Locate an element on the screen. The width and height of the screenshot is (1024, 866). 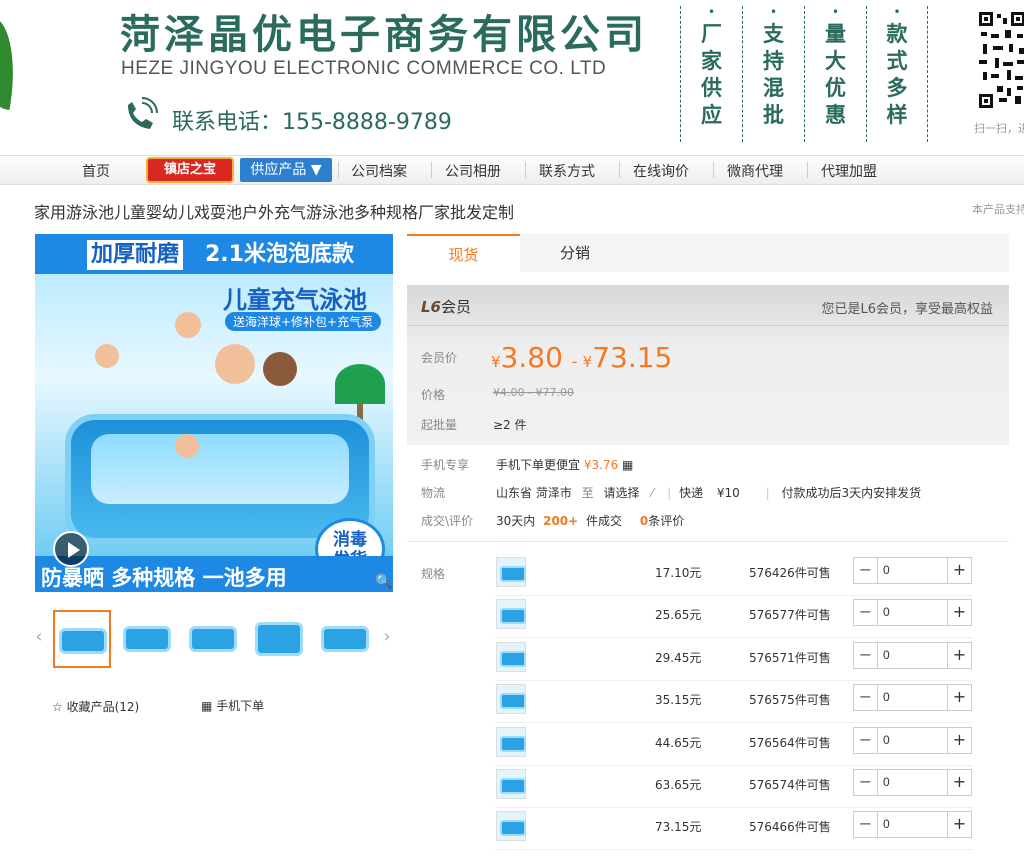
qr-code-icon is located at coordinates (1000, 58).